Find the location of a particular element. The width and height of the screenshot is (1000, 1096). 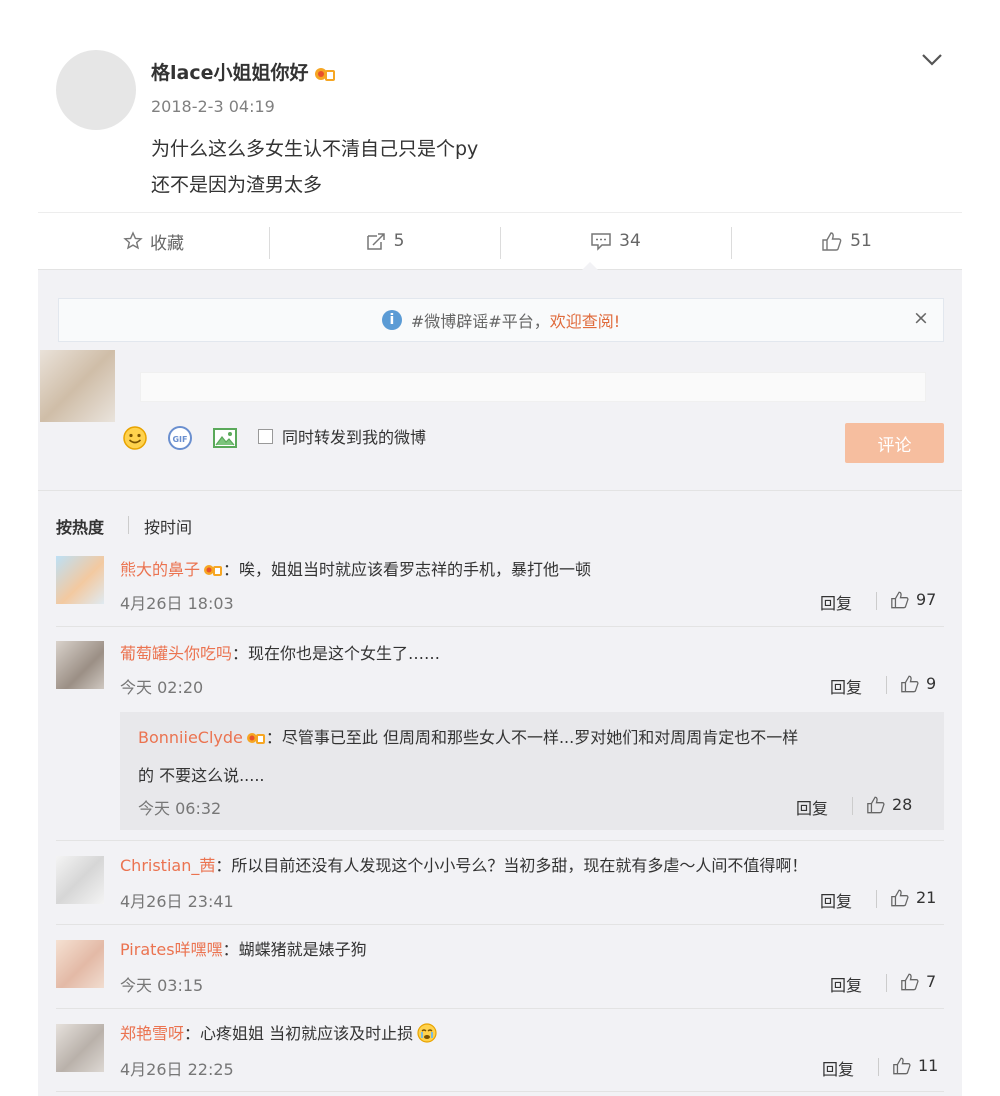

comment-like-count: 11 is located at coordinates (928, 1065).